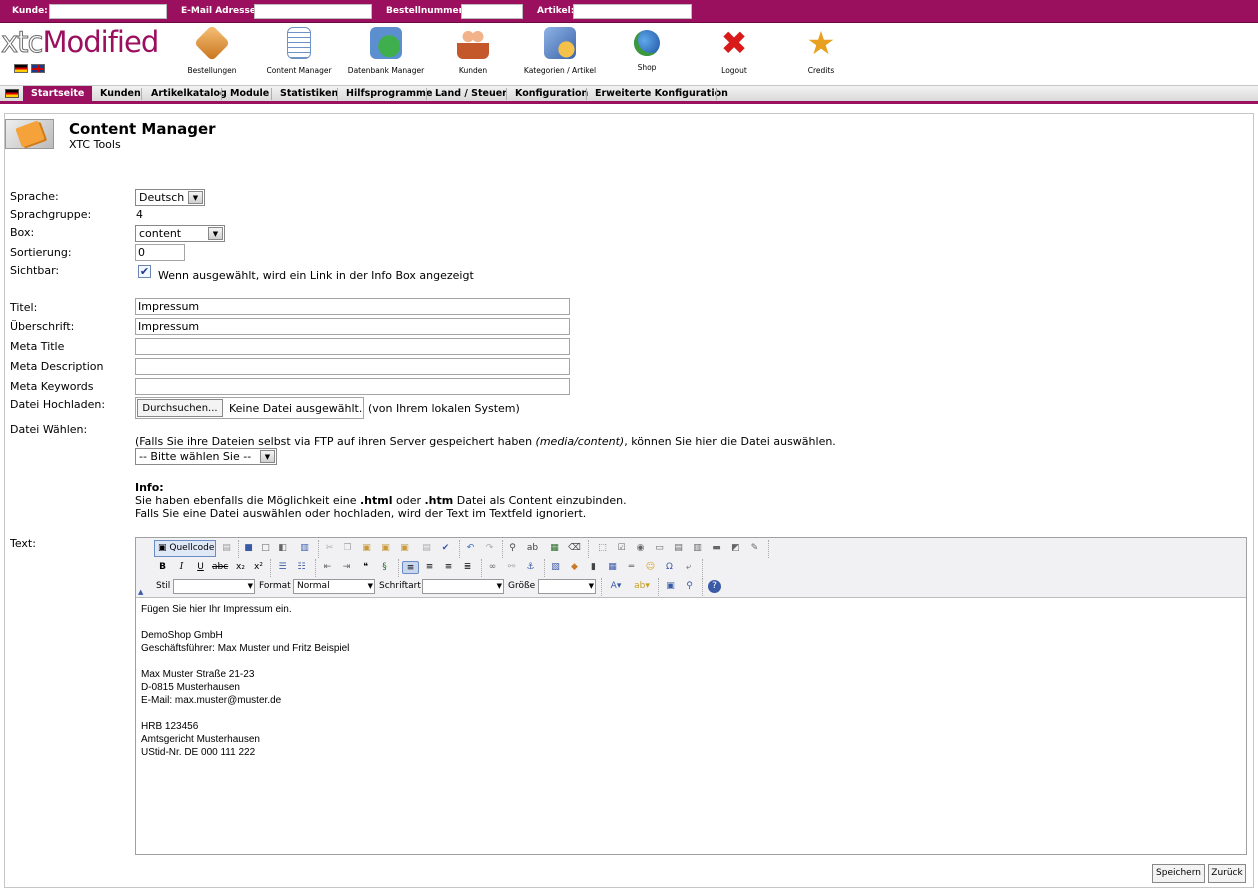 The width and height of the screenshot is (1258, 890). What do you see at coordinates (602, 548) in the screenshot?
I see `form-icon: ⬚` at bounding box center [602, 548].